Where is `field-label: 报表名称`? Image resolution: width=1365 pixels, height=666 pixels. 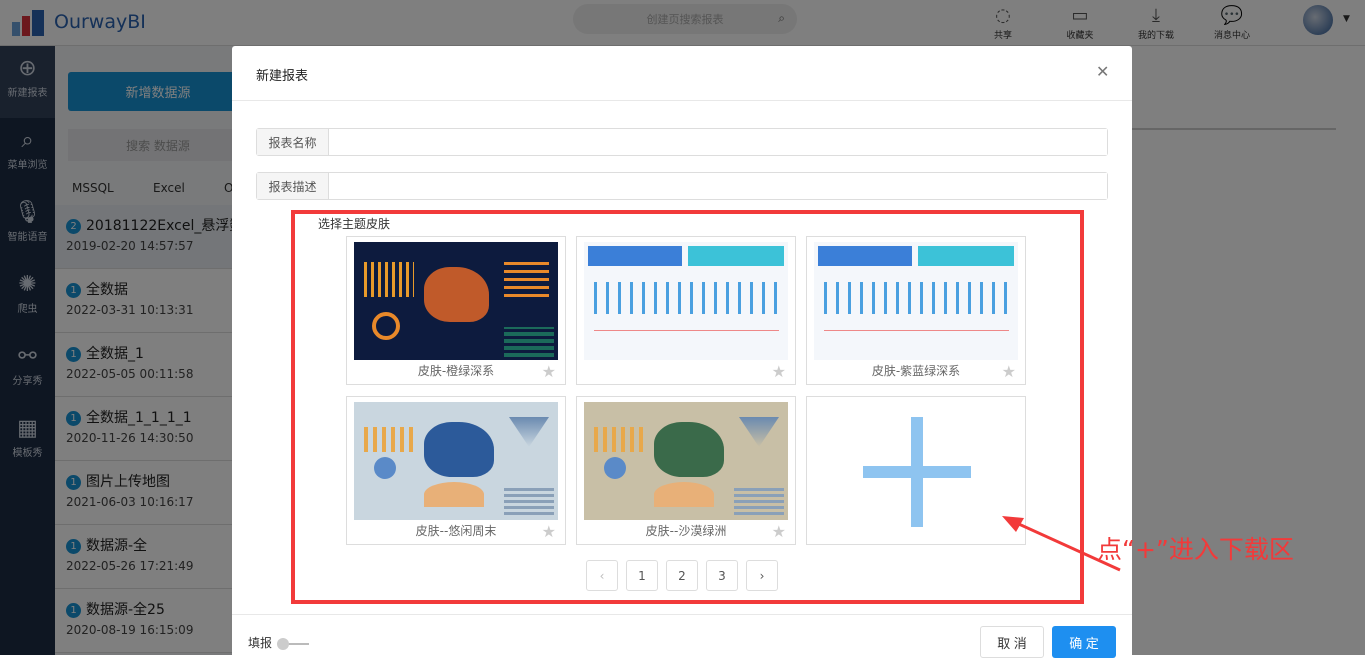
field-label: 报表名称 is located at coordinates (293, 142).